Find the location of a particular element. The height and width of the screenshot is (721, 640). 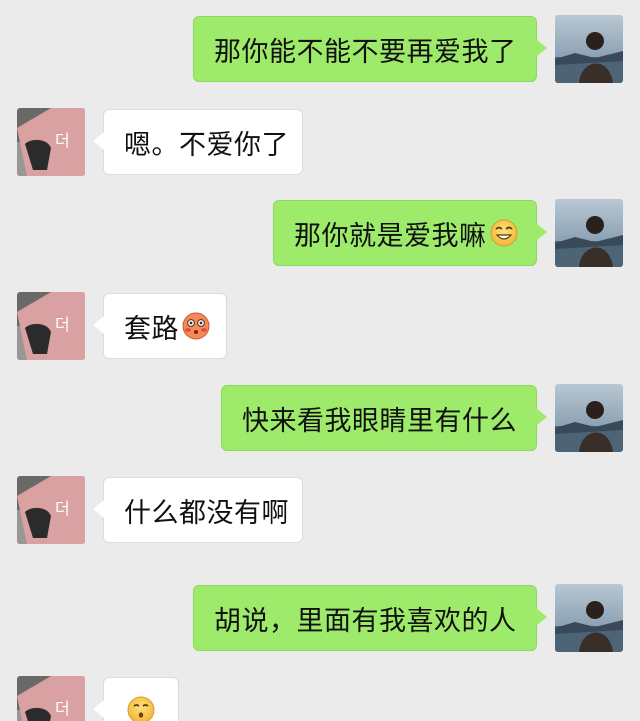

message-bubble-incoming: 套路 is located at coordinates (160, 326).